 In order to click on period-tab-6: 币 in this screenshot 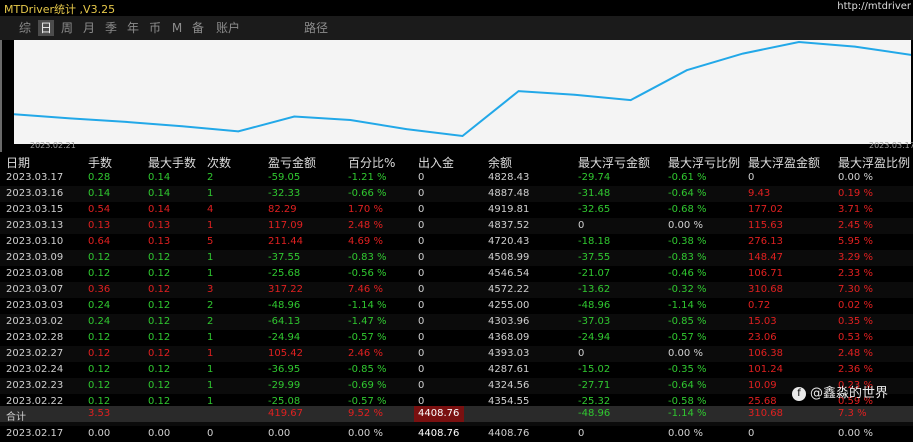, I will do `click(155, 28)`.